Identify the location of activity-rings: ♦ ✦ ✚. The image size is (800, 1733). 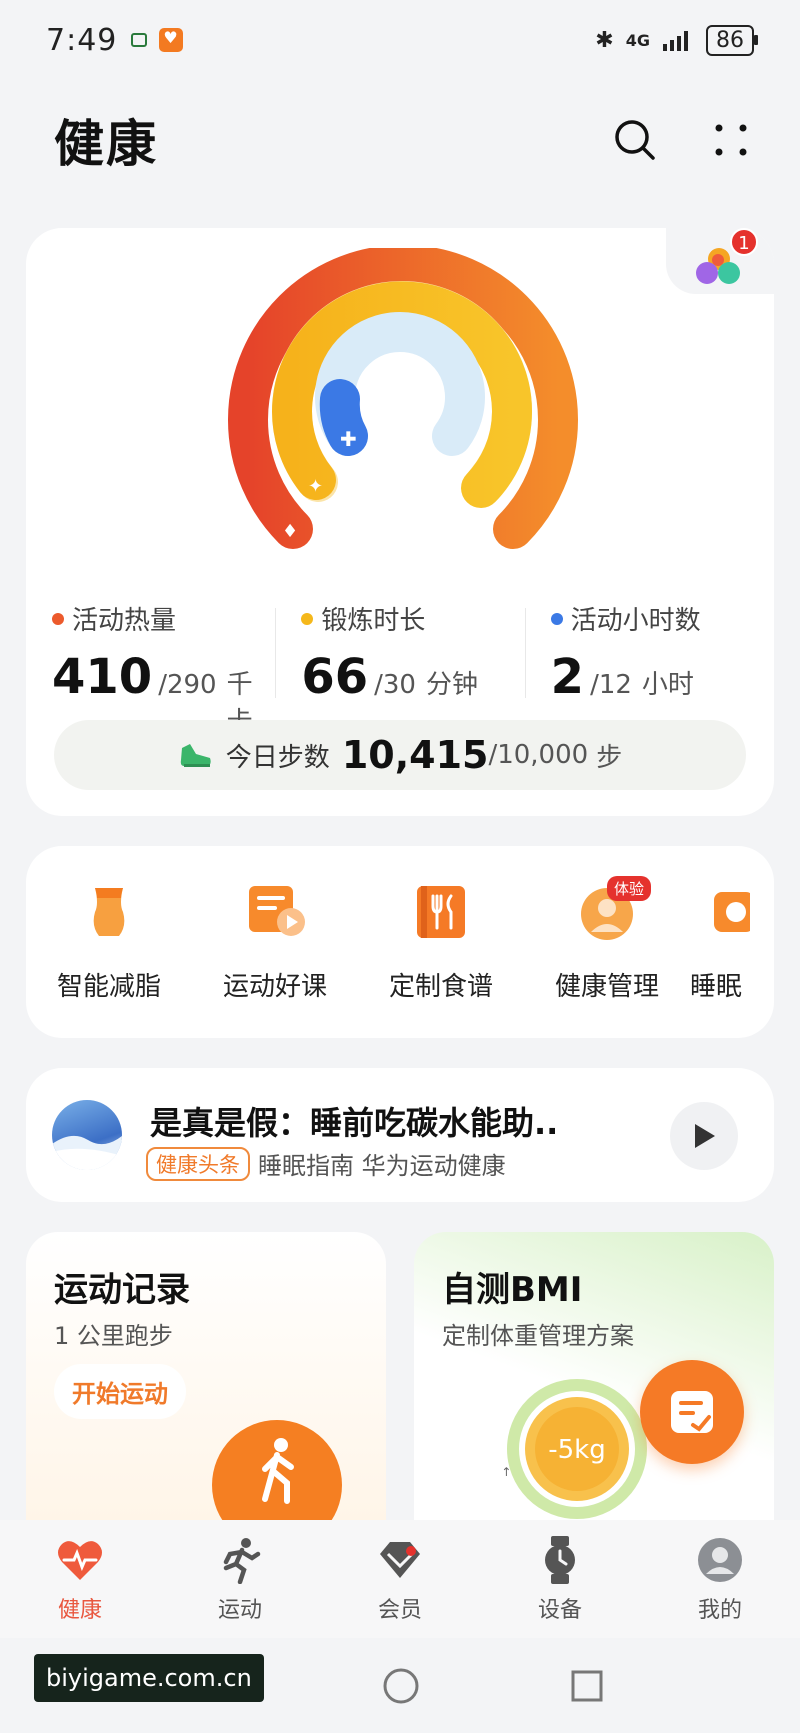
(403, 398).